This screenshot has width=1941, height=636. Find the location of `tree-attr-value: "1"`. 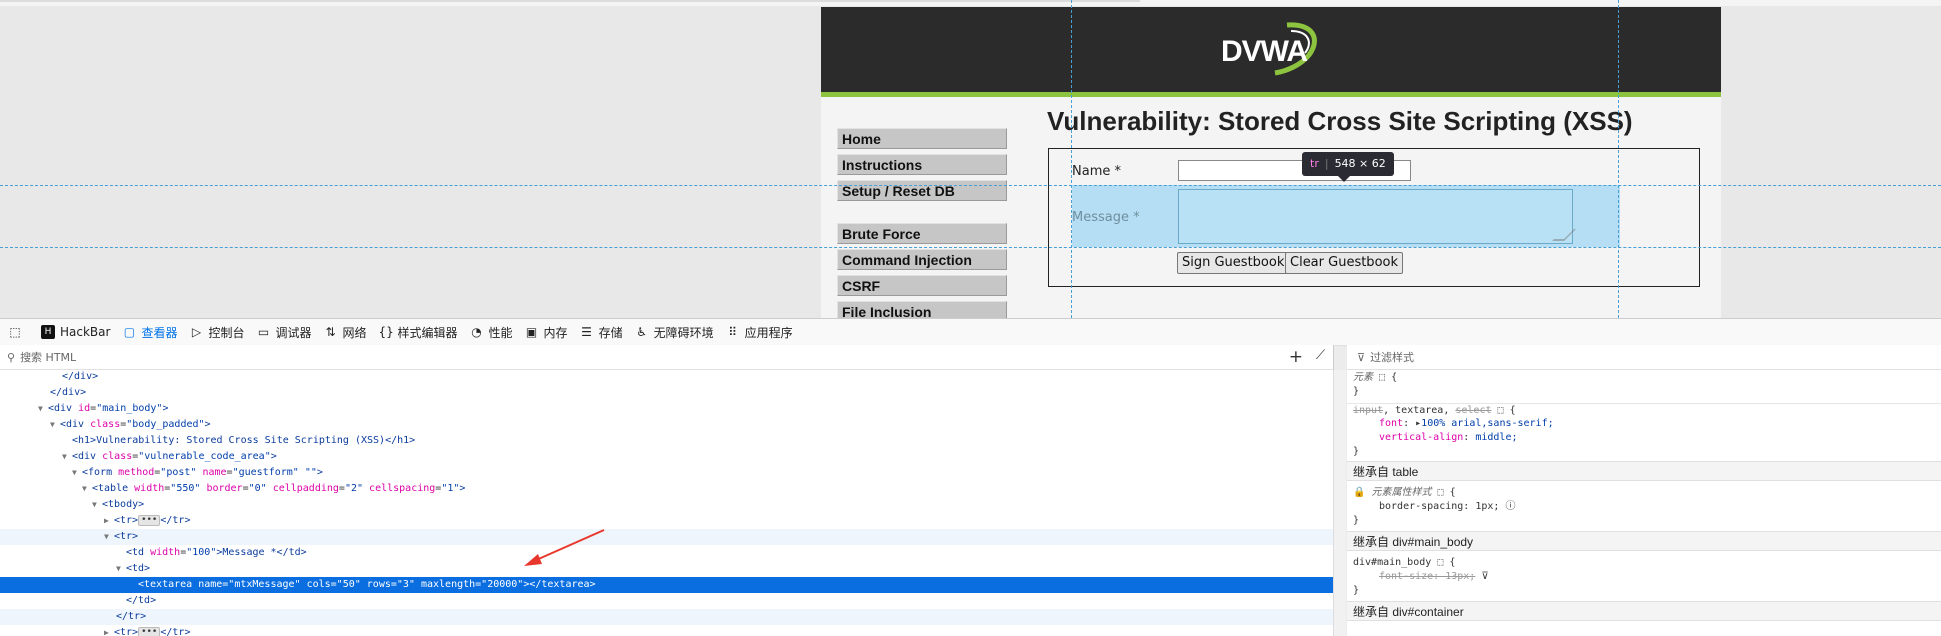

tree-attr-value: "1" is located at coordinates (450, 488).